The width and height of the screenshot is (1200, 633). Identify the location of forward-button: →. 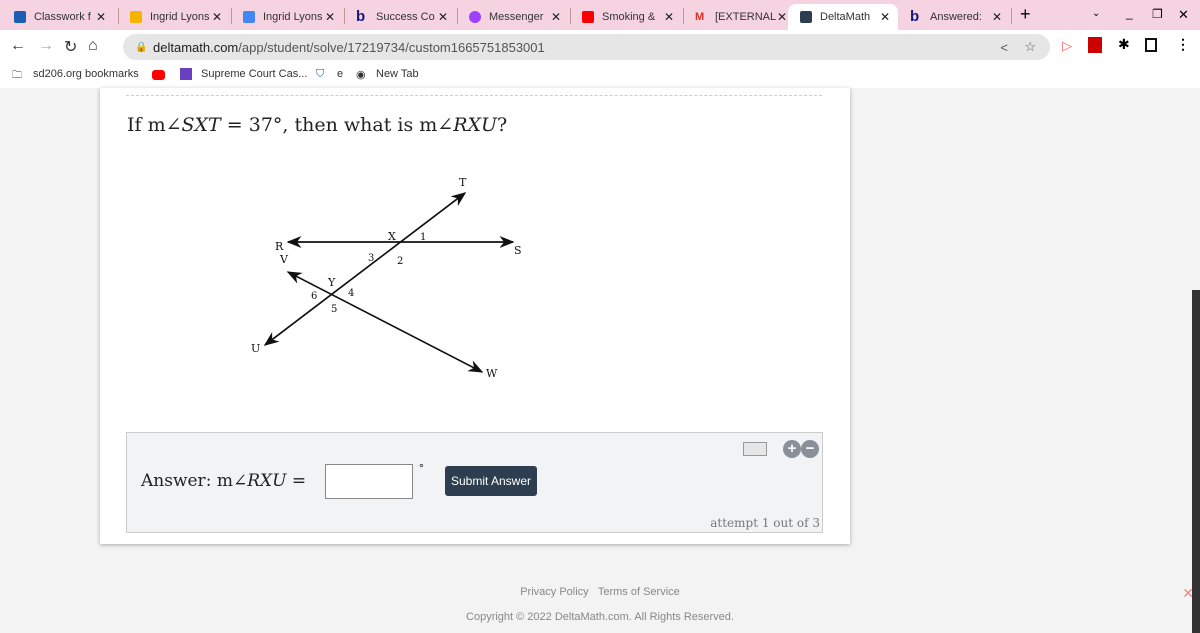
(46, 46).